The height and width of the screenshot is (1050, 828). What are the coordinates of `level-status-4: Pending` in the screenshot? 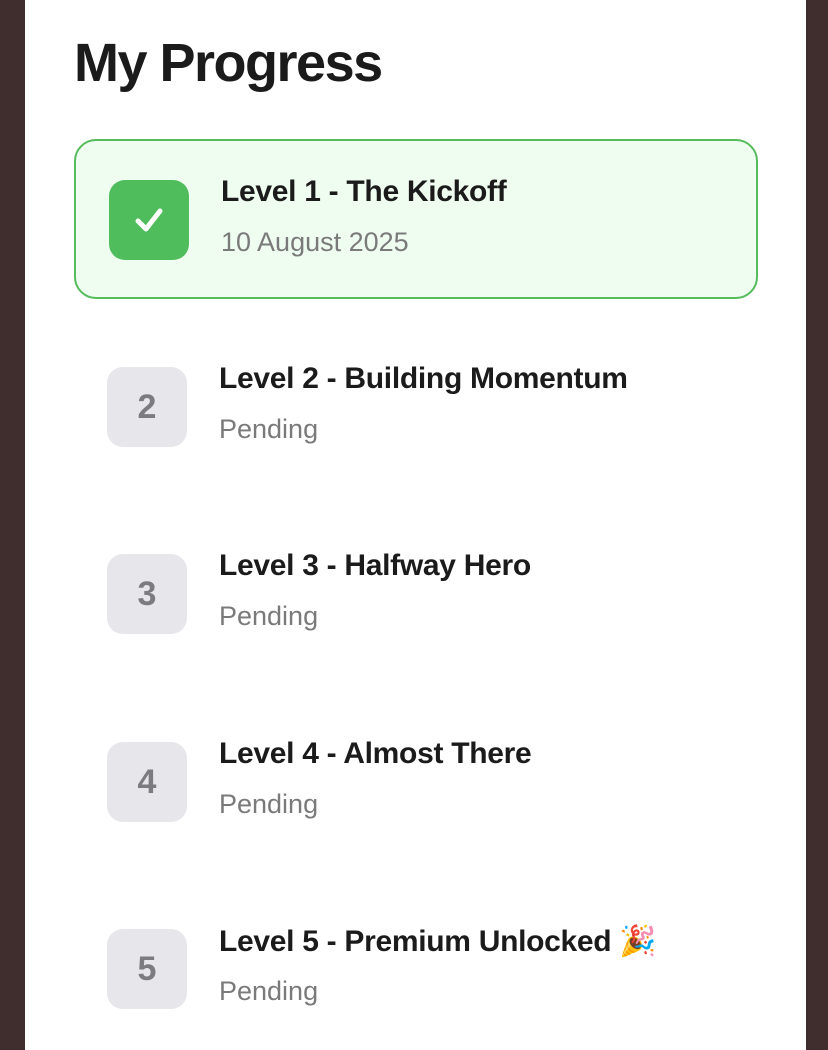 It's located at (269, 804).